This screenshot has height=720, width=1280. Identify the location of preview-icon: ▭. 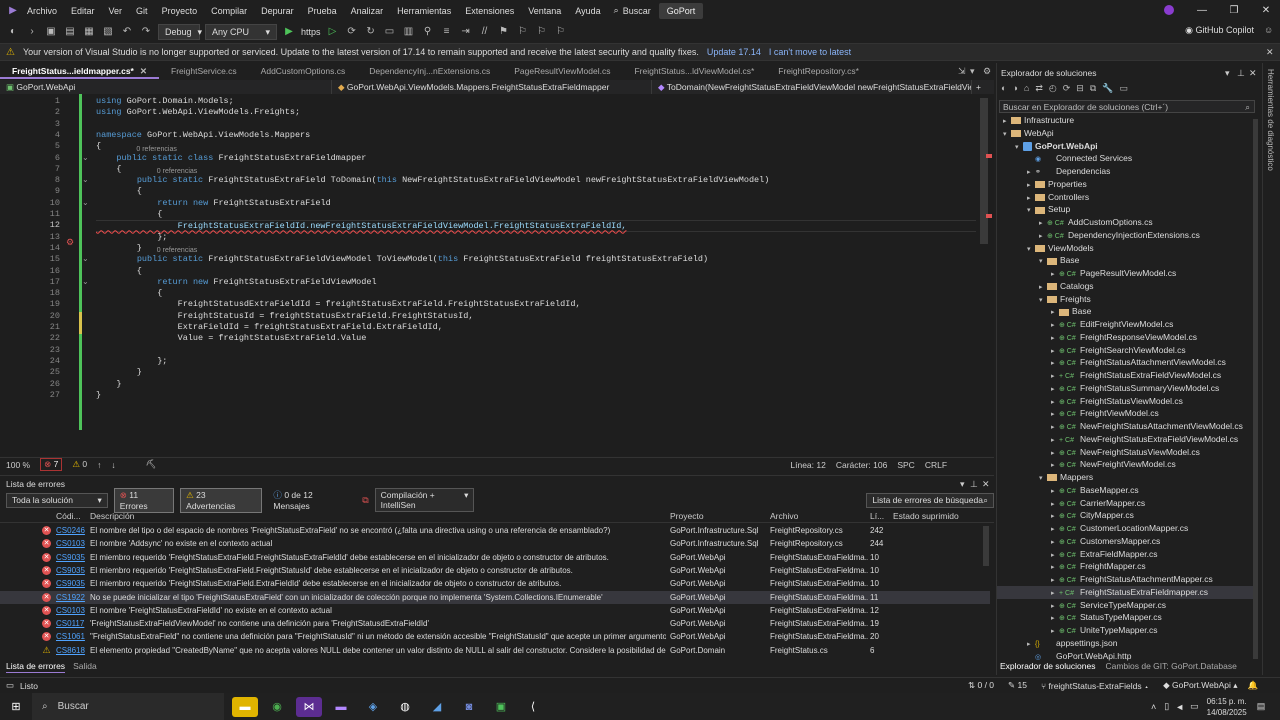
(1123, 88).